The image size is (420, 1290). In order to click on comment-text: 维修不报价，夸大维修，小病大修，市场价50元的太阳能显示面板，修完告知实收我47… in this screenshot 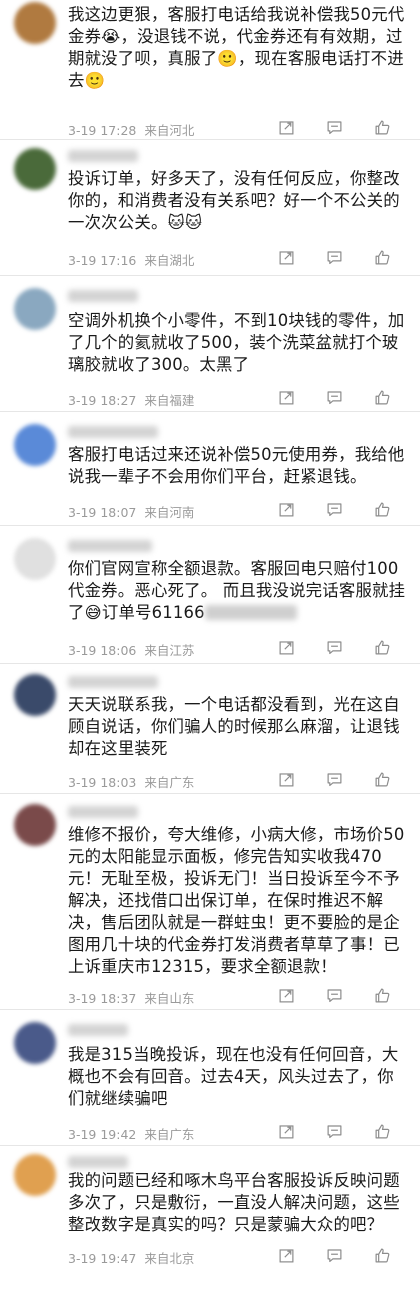, I will do `click(239, 901)`.